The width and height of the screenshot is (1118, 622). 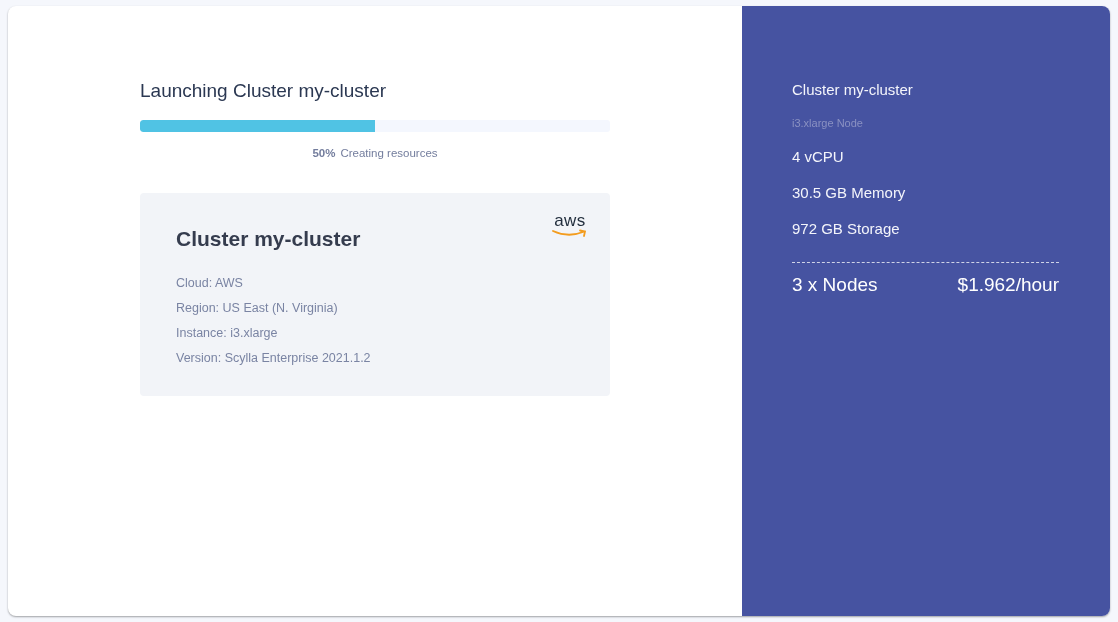 I want to click on spec-item: 4 vCPU, so click(x=818, y=157).